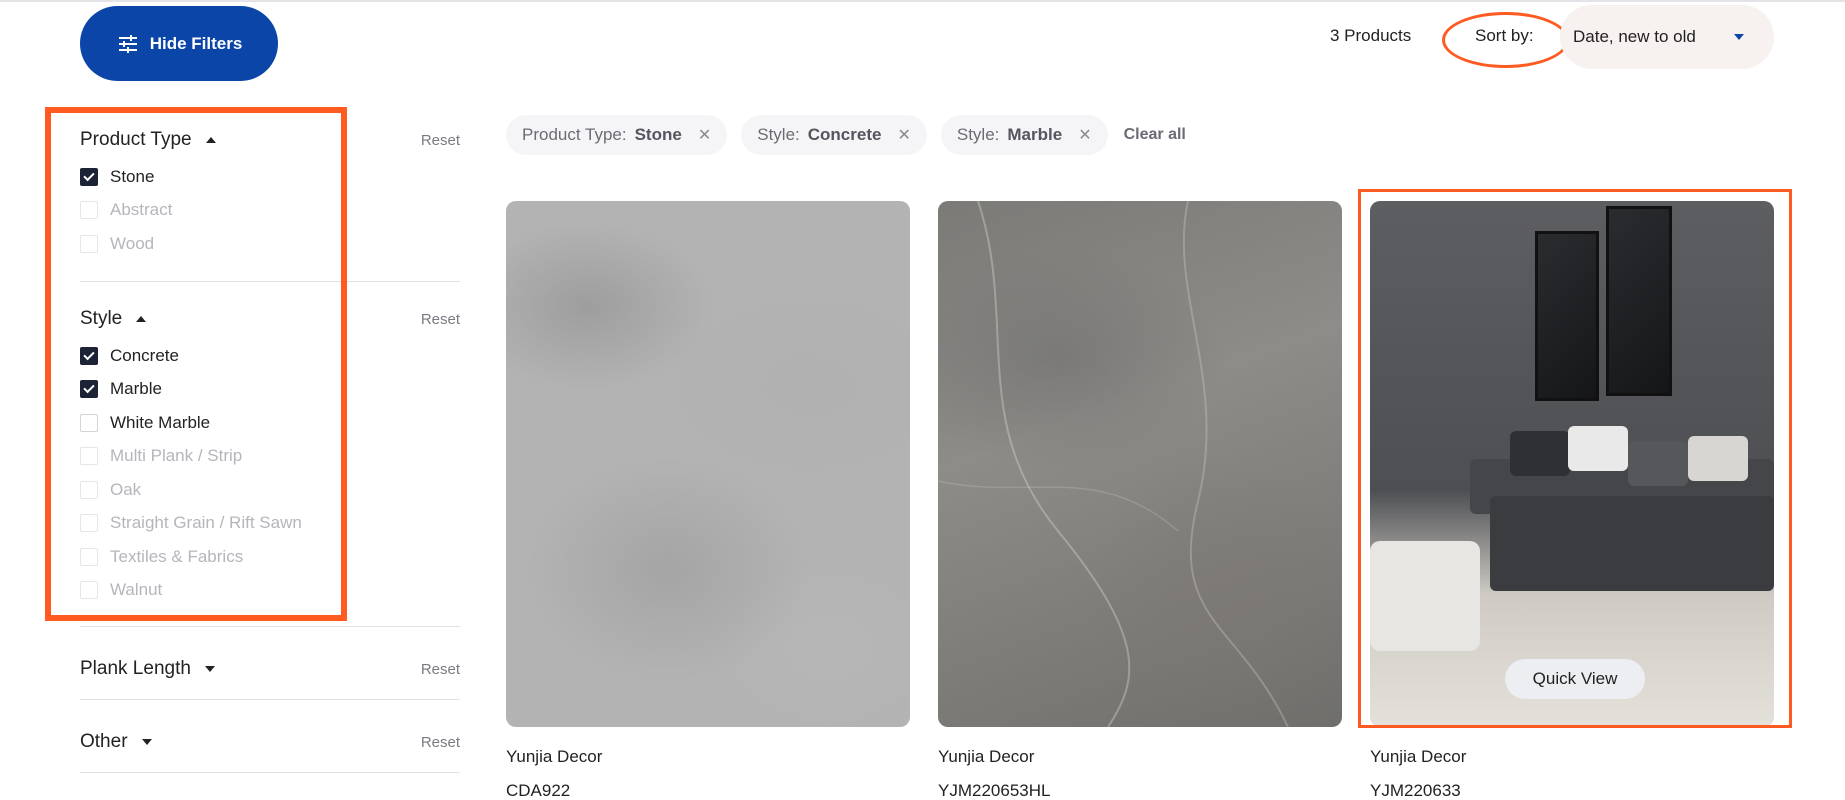  I want to click on product-code: CDA922, so click(708, 790).